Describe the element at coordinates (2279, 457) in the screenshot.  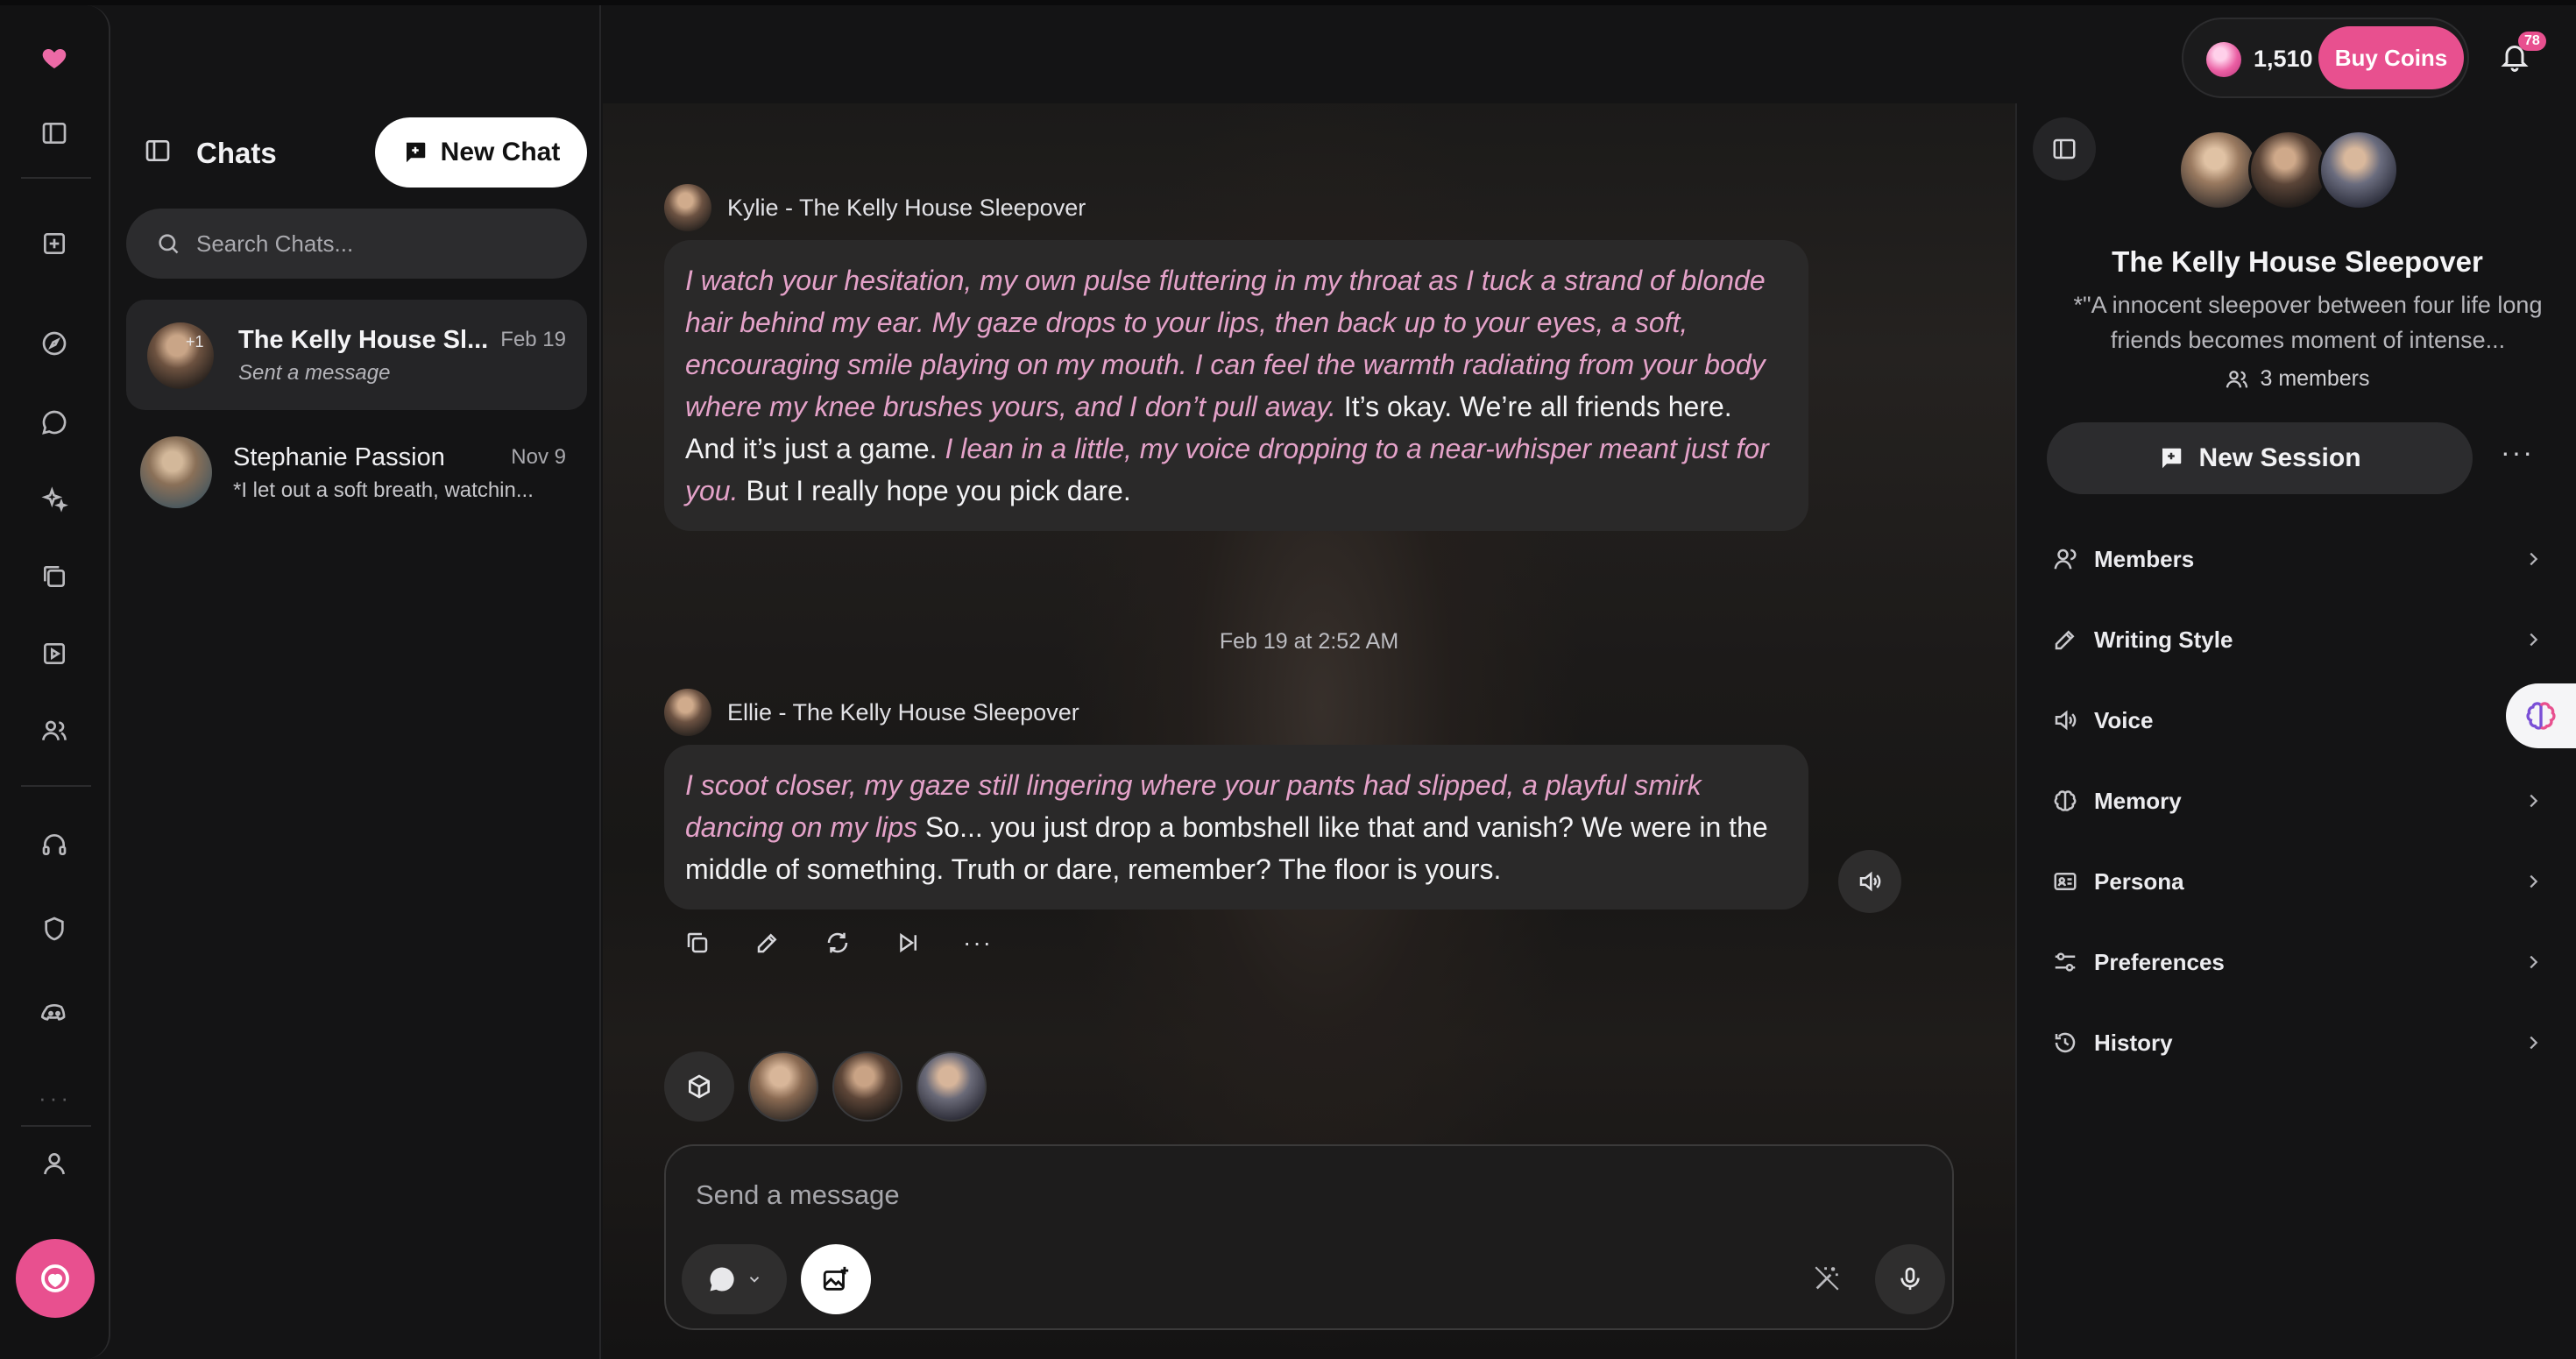
I see `new-session-label: New Session` at that location.